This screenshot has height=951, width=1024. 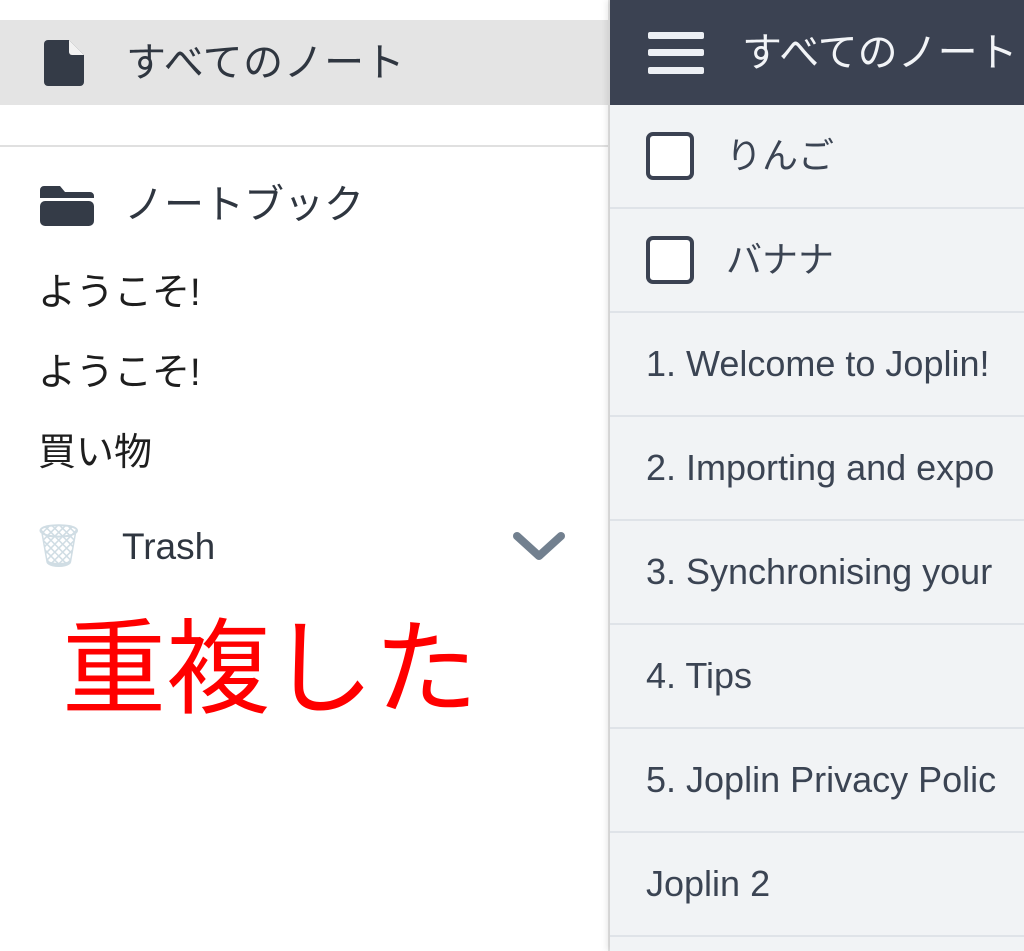 I want to click on sidebar-notebook-item: 買い物, so click(x=305, y=453).